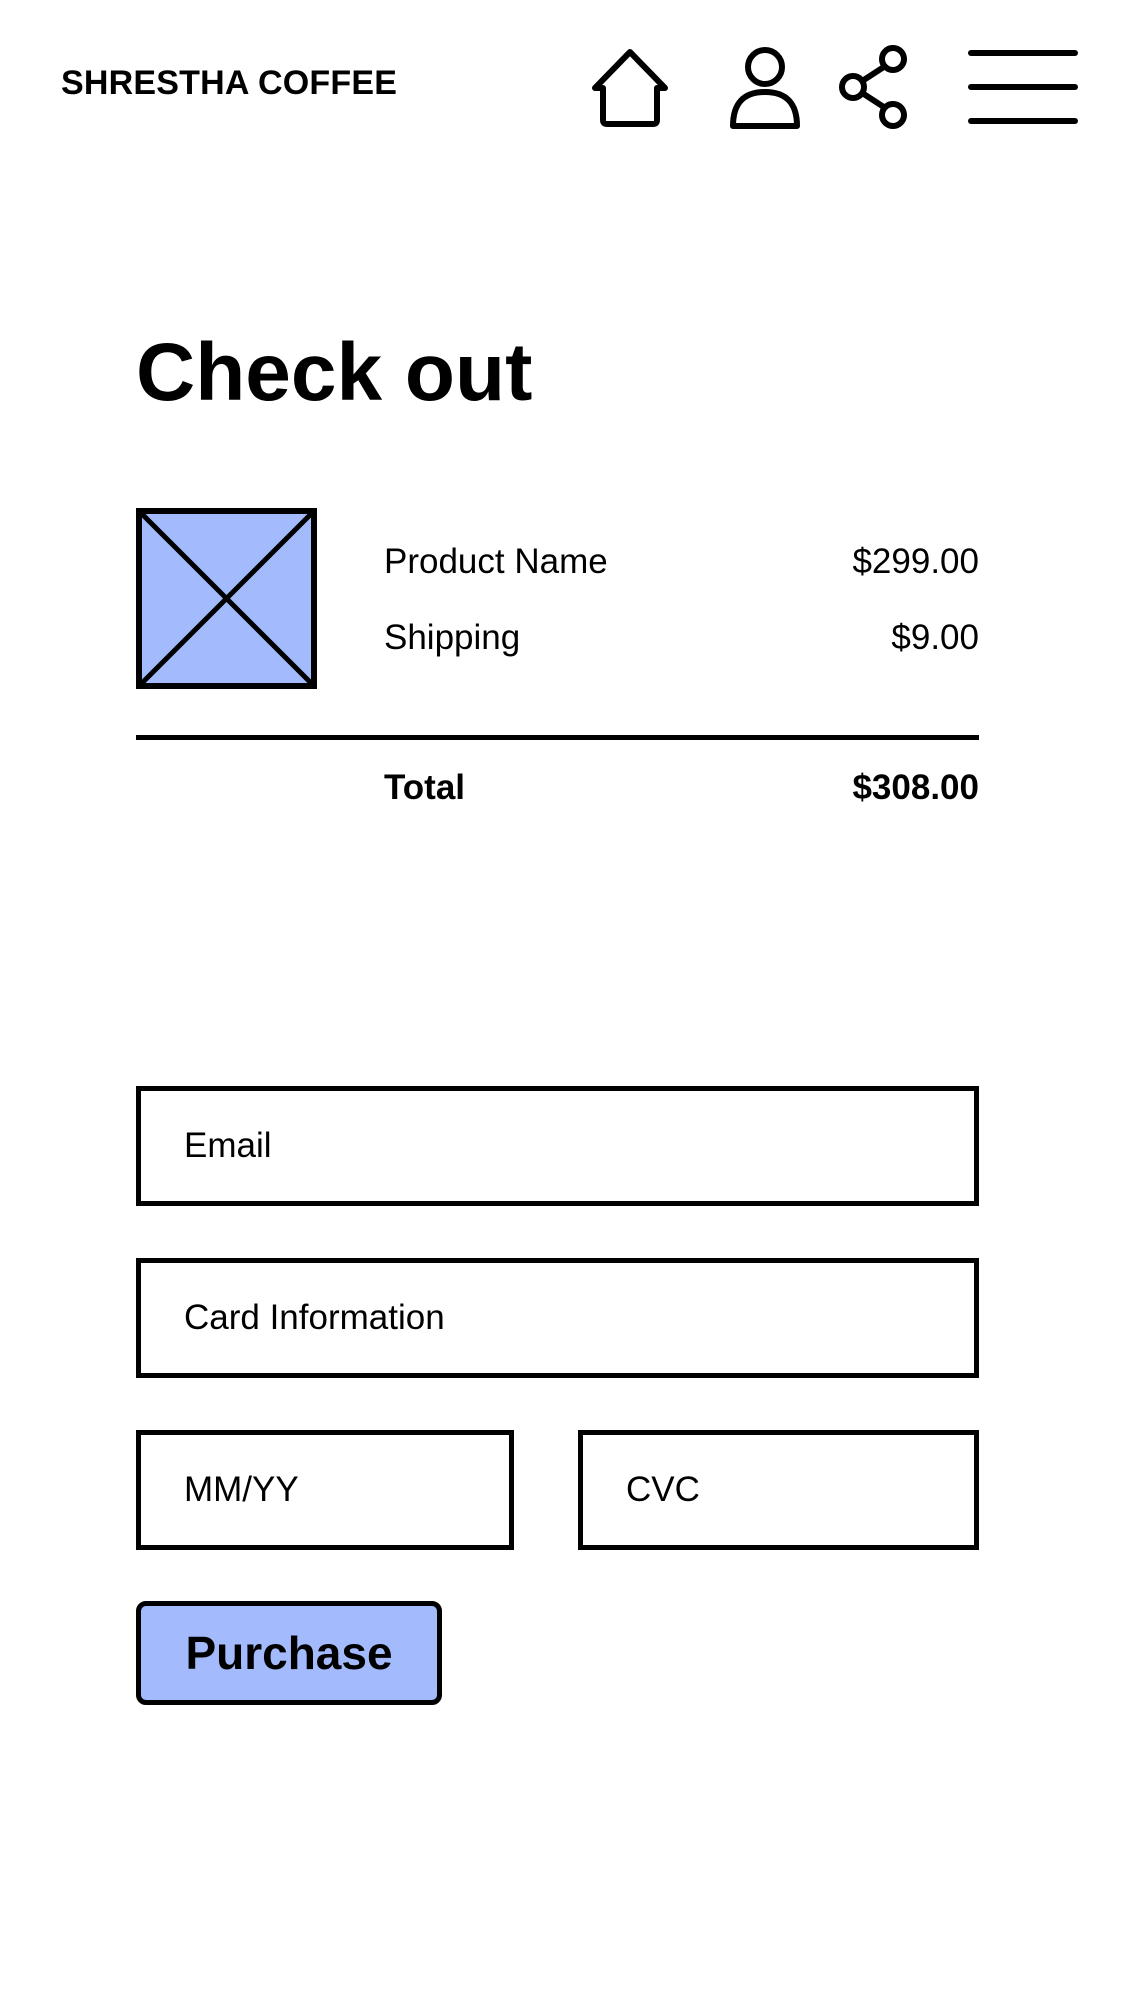  I want to click on product-price: $299.00, so click(915, 561).